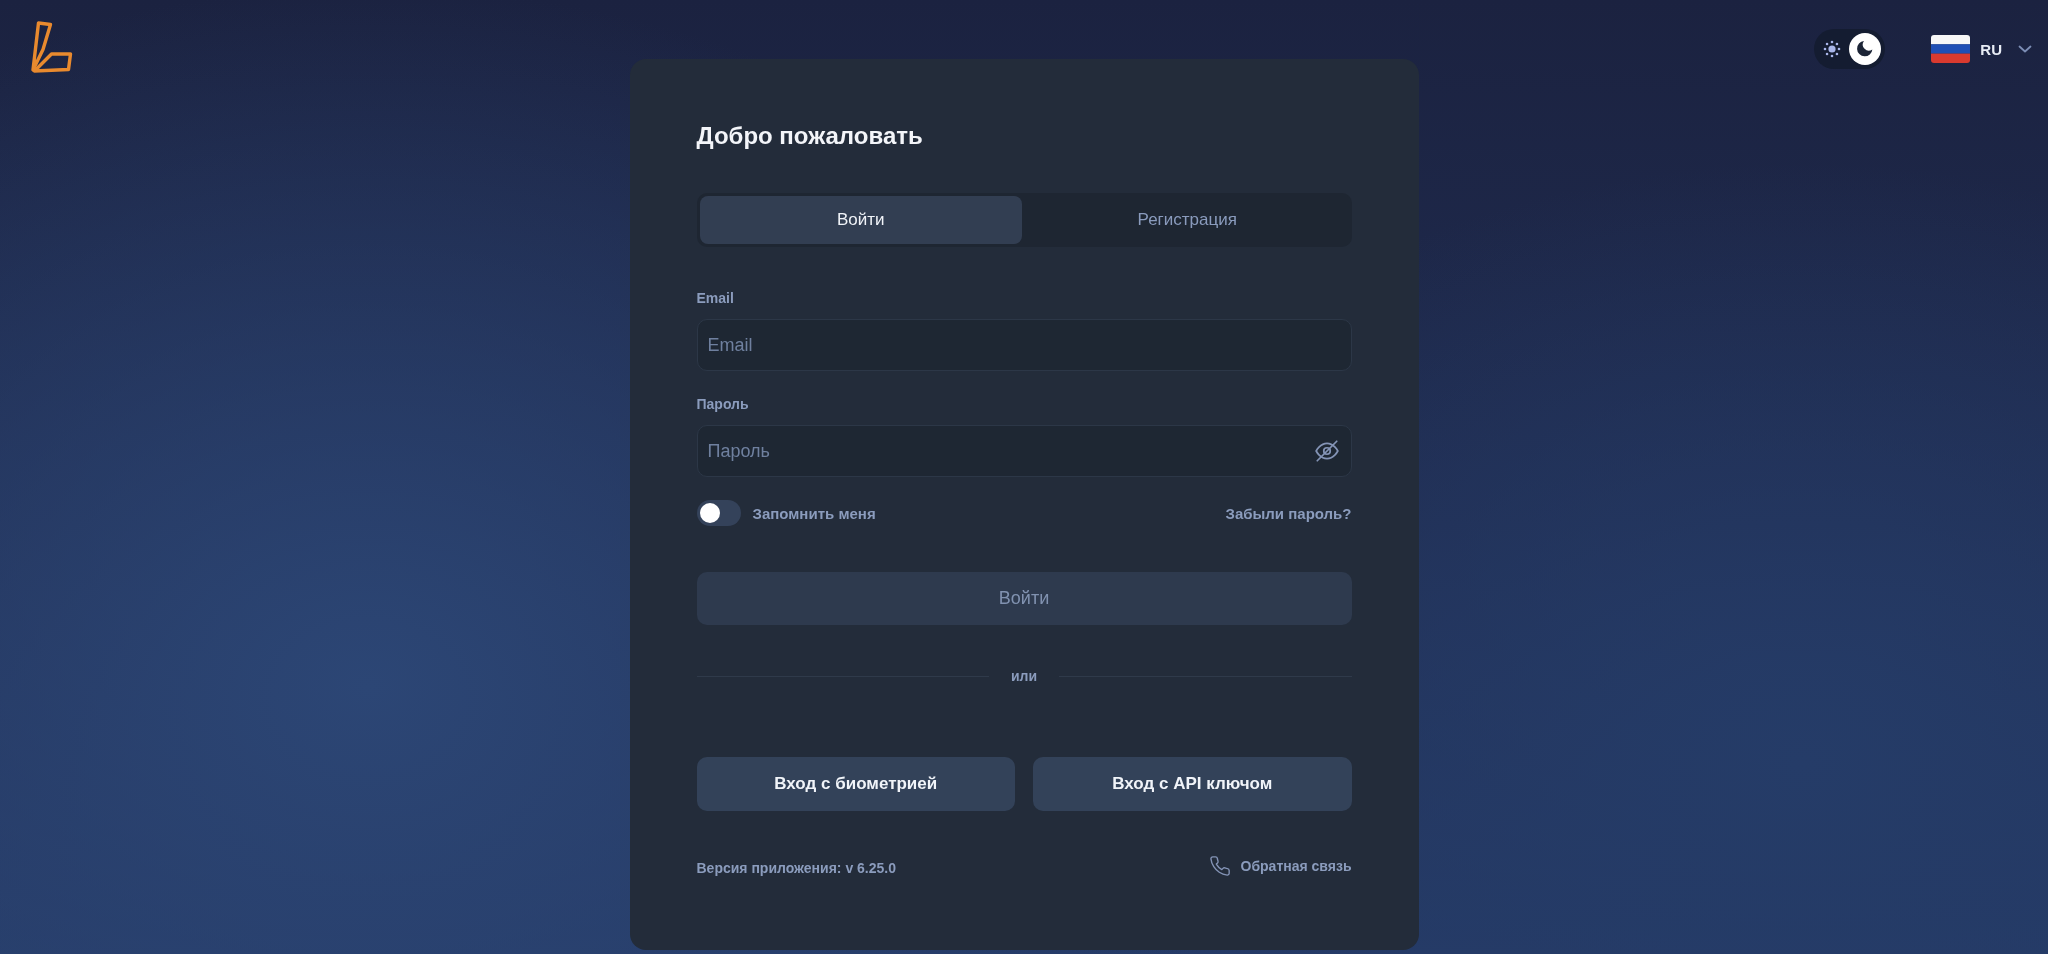 The width and height of the screenshot is (2048, 954). What do you see at coordinates (814, 513) in the screenshot?
I see `toggle-label: Запомнить меня` at bounding box center [814, 513].